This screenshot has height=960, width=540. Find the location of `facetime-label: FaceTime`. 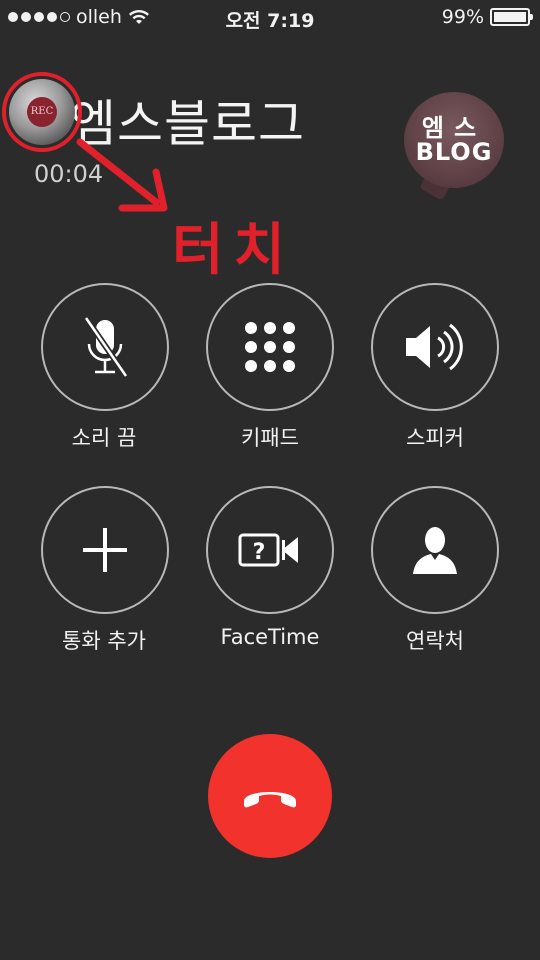

facetime-label: FaceTime is located at coordinates (270, 637).